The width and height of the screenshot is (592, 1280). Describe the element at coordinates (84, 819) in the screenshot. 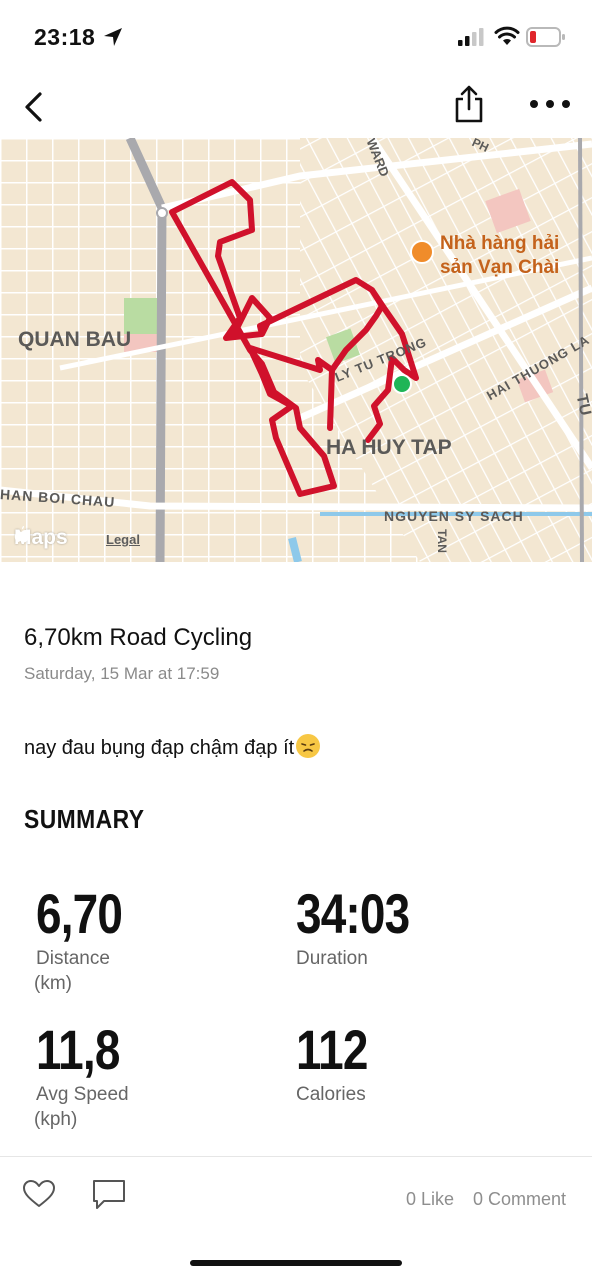

I see `summary-heading: SUMMARY` at that location.